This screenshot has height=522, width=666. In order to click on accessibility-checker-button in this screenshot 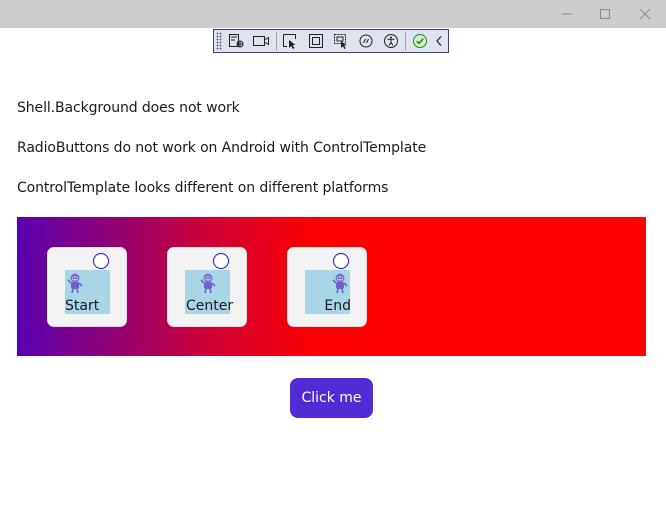, I will do `click(390, 41)`.